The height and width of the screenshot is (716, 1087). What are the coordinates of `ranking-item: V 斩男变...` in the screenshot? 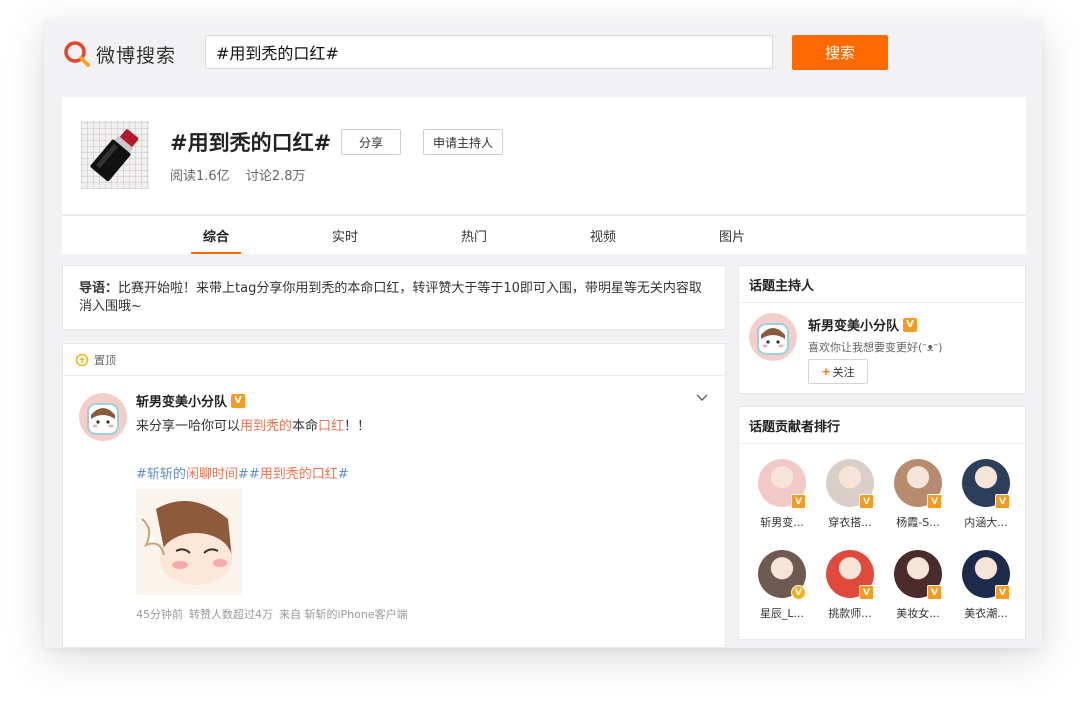 It's located at (782, 499).